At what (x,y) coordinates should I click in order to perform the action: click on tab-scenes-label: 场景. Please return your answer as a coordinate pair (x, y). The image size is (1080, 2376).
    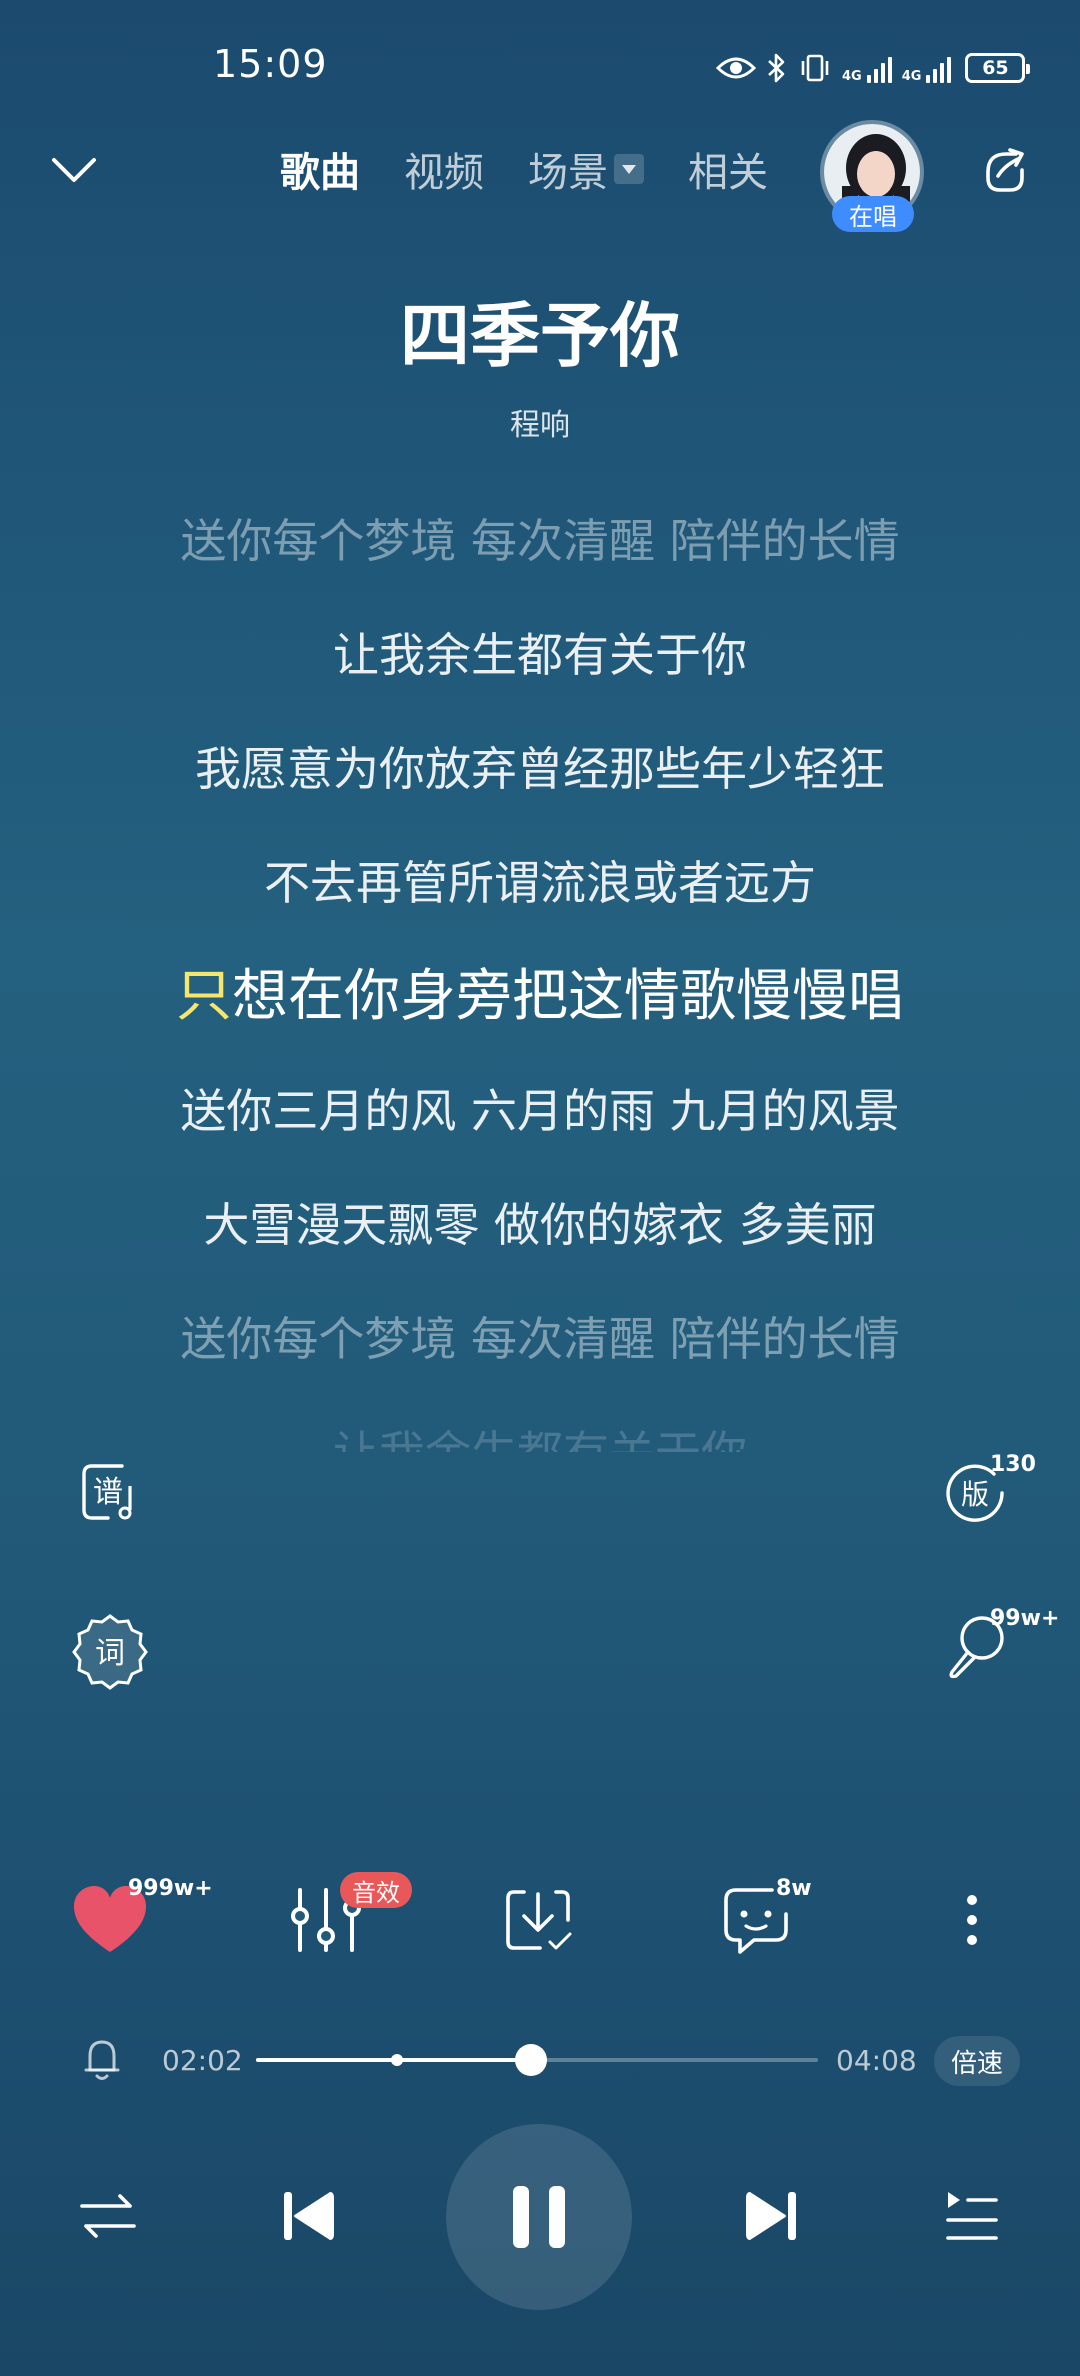
    Looking at the image, I should click on (568, 173).